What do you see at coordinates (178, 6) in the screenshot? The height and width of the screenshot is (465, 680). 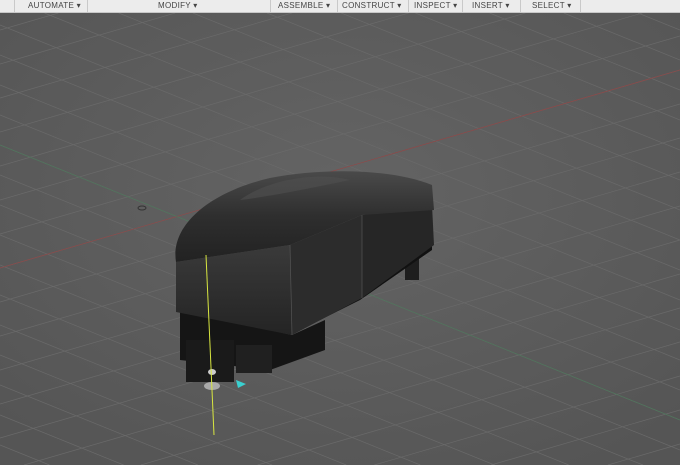 I see `menu-modify: MODIFY ▾` at bounding box center [178, 6].